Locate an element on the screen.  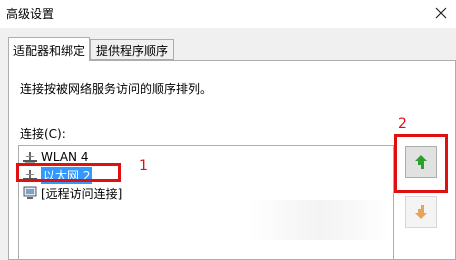
orange-down-arrow-icon is located at coordinates (421, 212).